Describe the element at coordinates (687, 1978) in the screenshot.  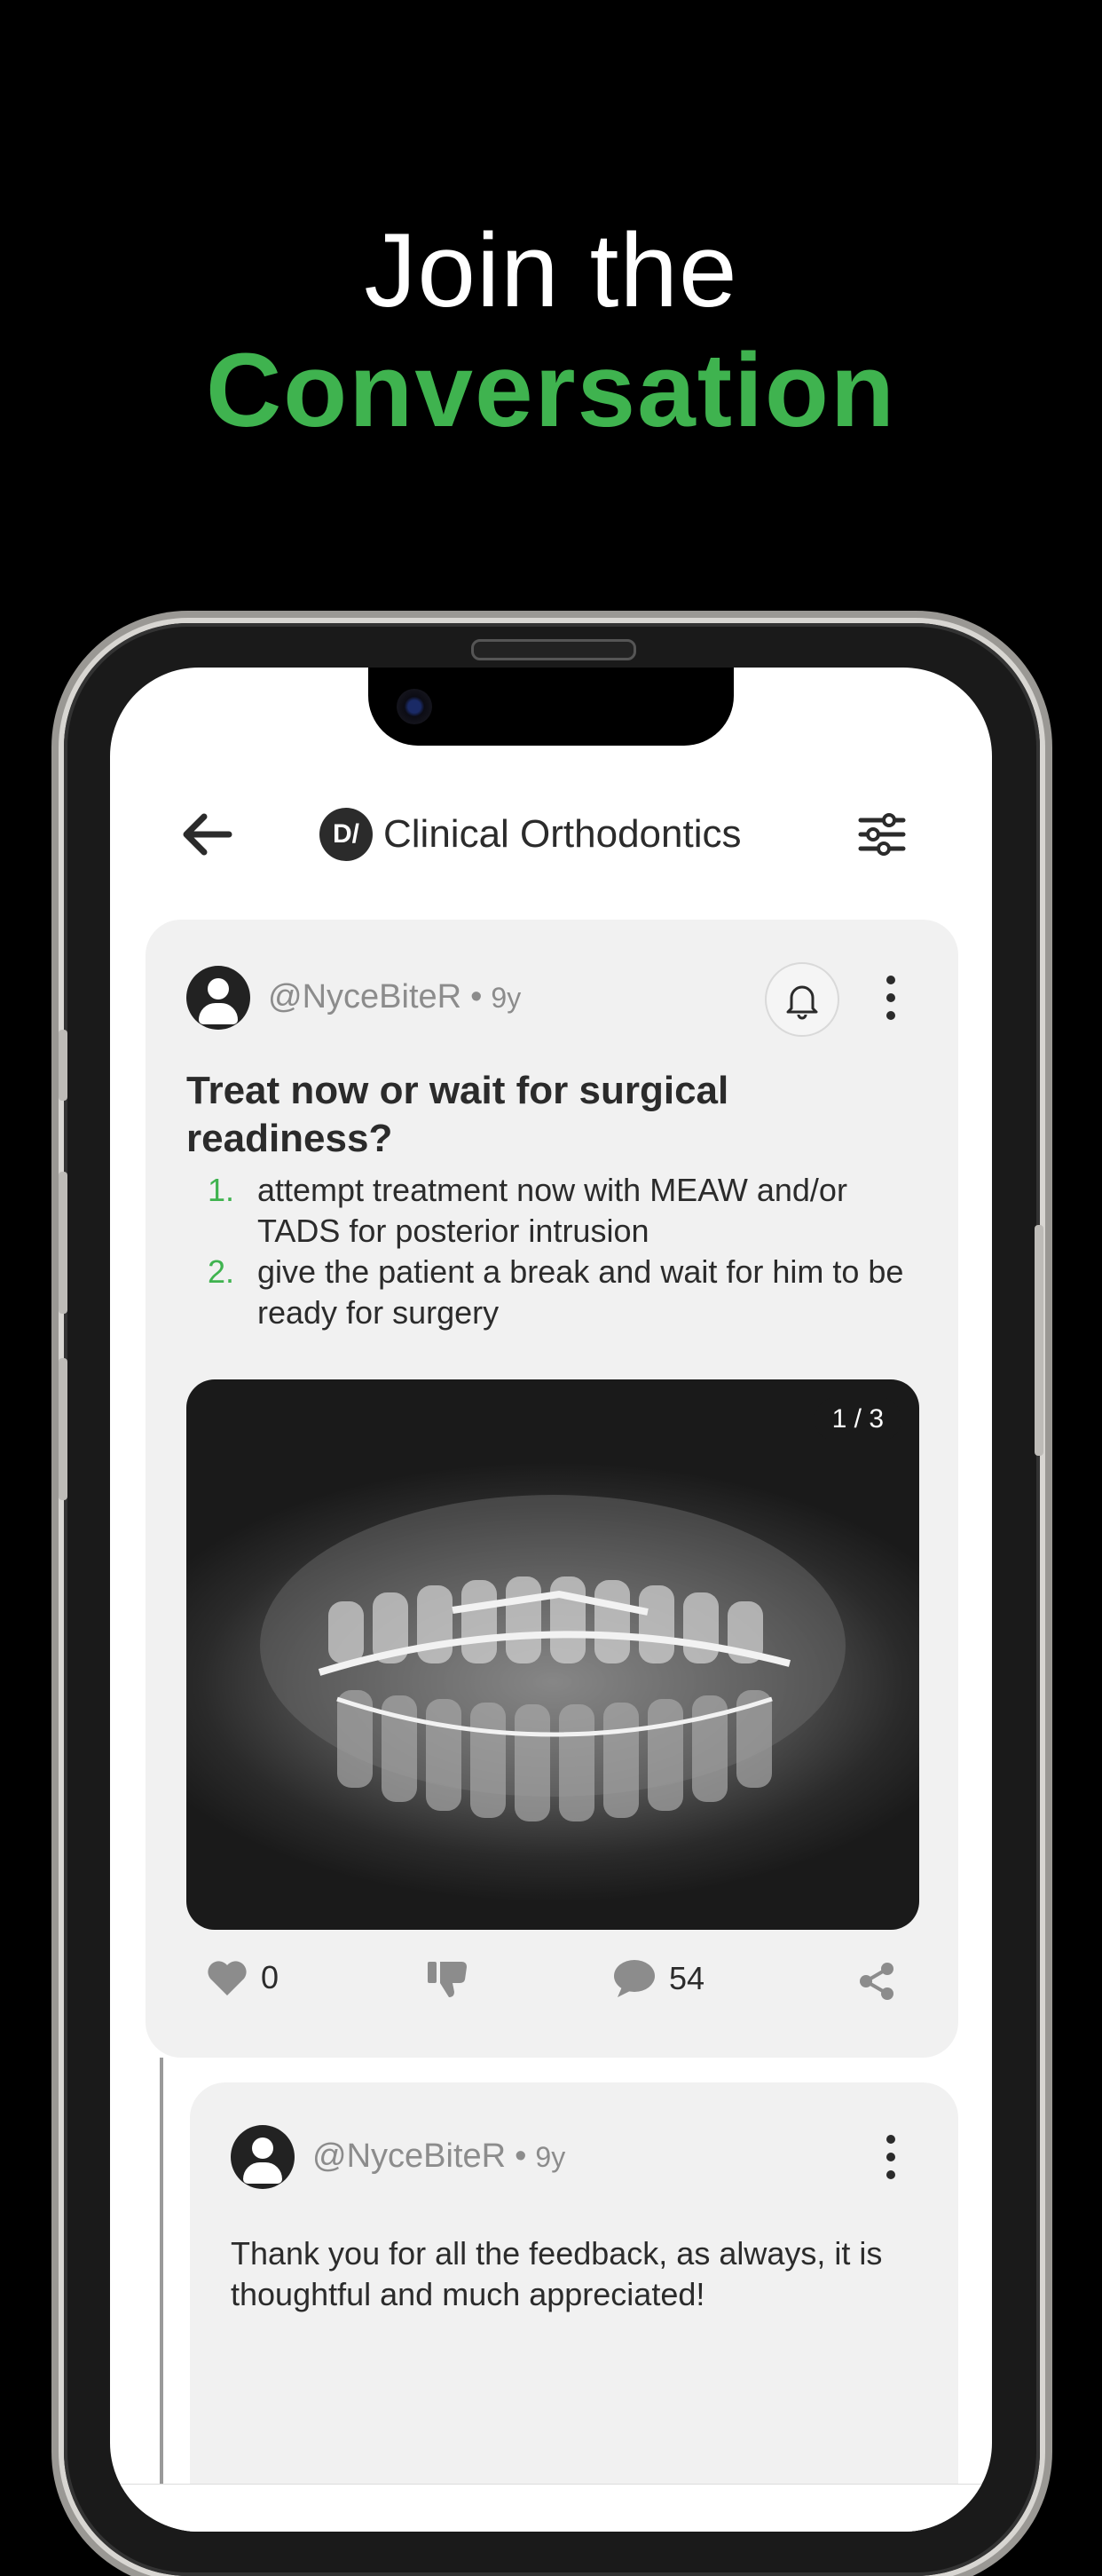
I see `comment-count: 54` at that location.